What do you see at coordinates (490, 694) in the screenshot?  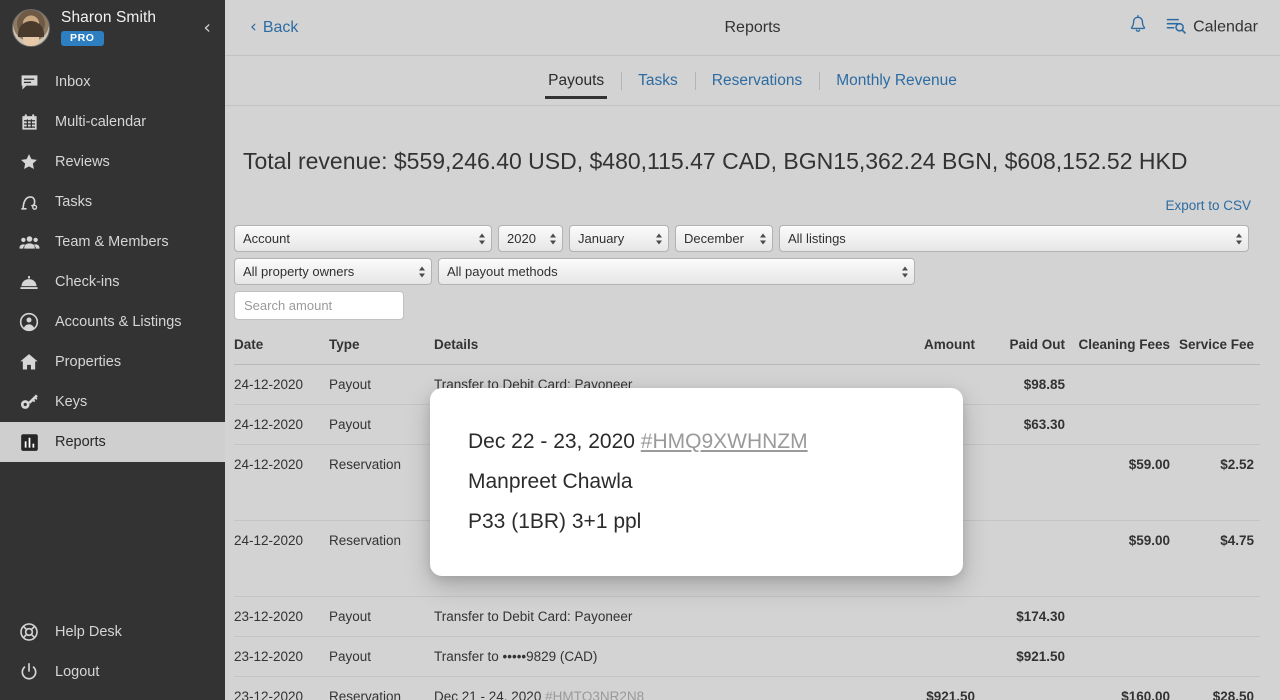 I see `details-text: Dec 21 - 24, 2020` at bounding box center [490, 694].